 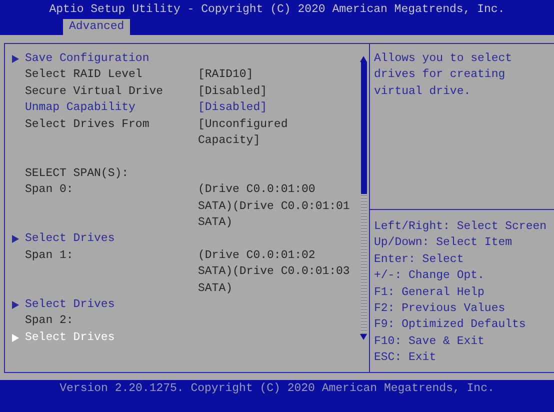 What do you see at coordinates (49, 321) in the screenshot?
I see `setting-label: Span 2:` at bounding box center [49, 321].